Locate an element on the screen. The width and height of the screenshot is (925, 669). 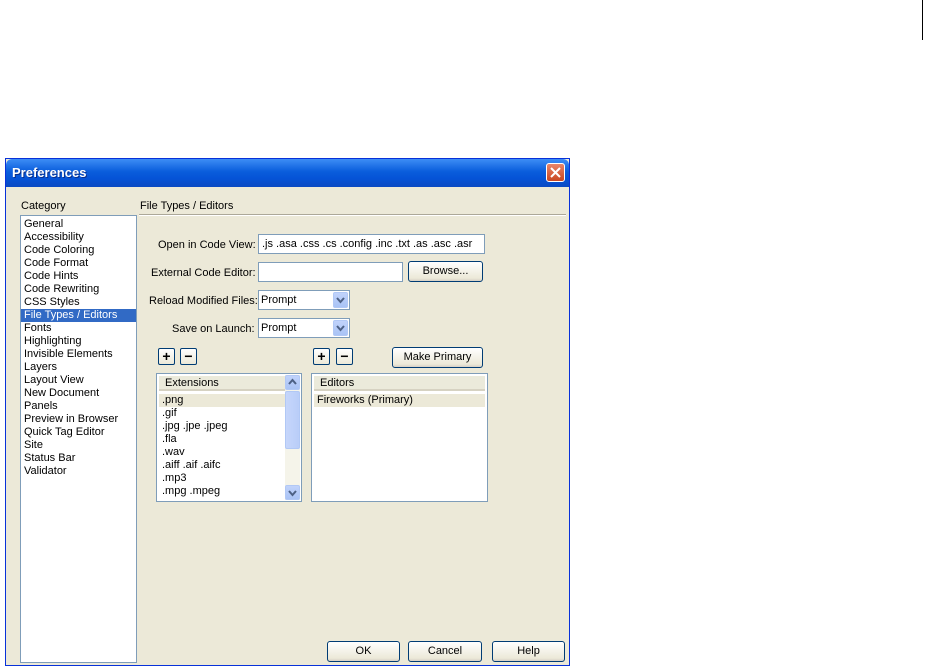
open-in-code-view-label: Open in Code View: is located at coordinates (207, 245).